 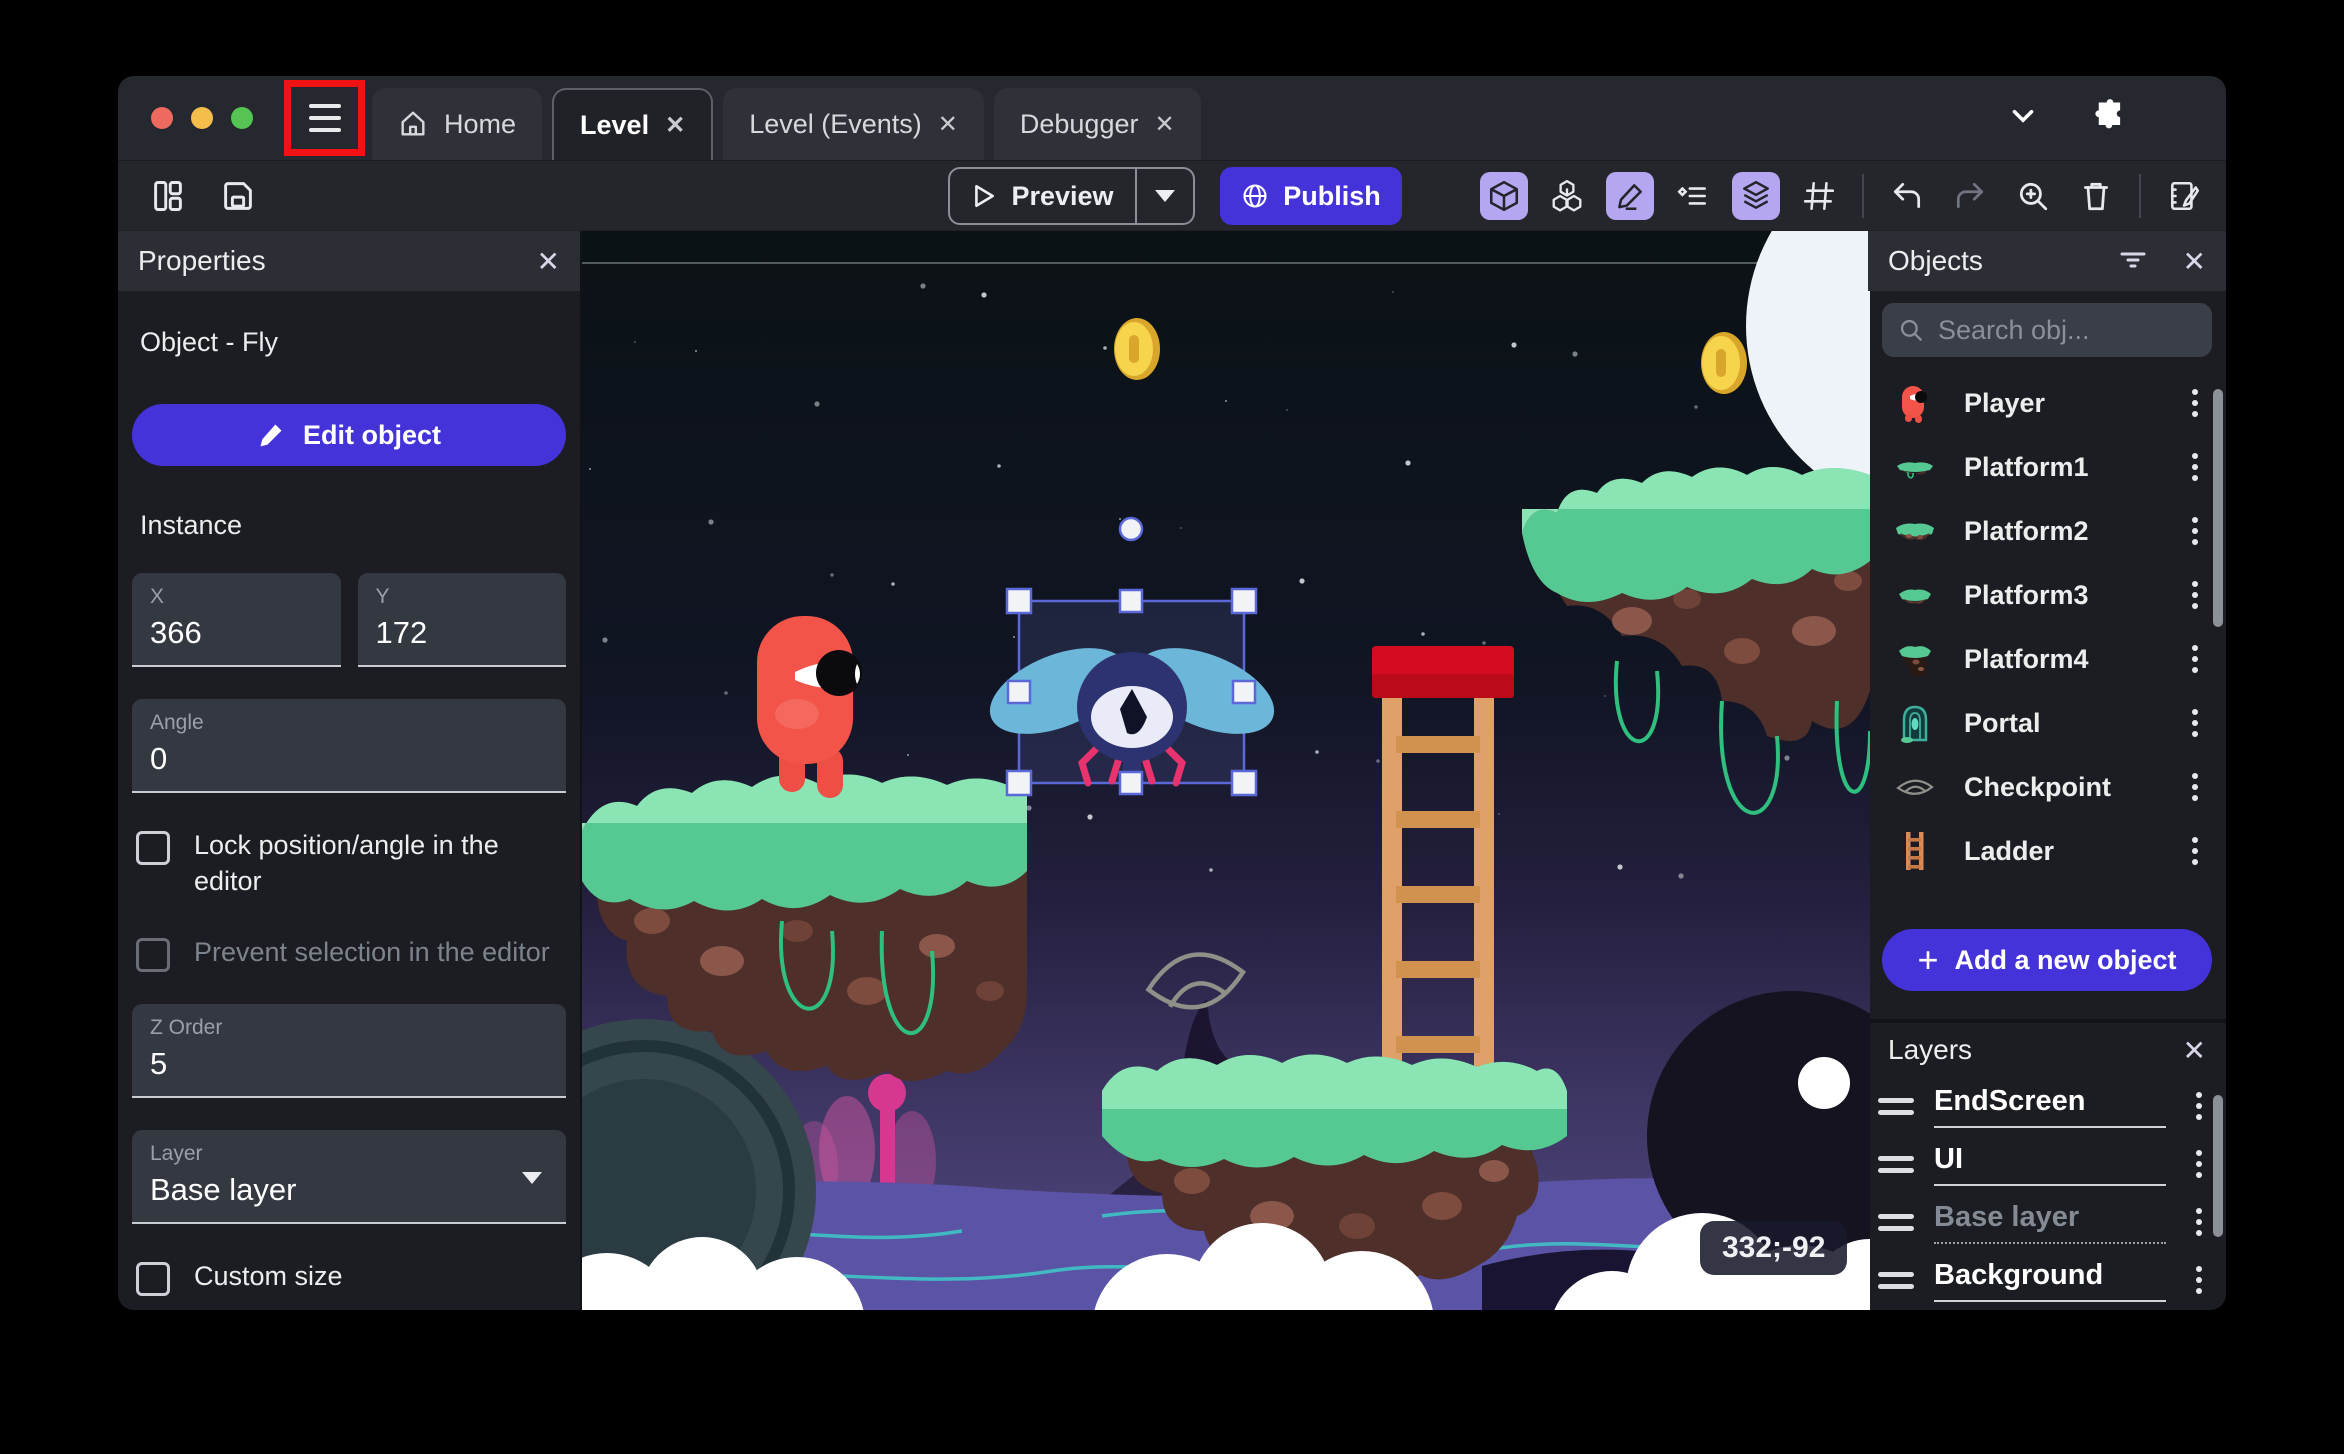 What do you see at coordinates (2047, 403) in the screenshot?
I see `object-item-player: Player` at bounding box center [2047, 403].